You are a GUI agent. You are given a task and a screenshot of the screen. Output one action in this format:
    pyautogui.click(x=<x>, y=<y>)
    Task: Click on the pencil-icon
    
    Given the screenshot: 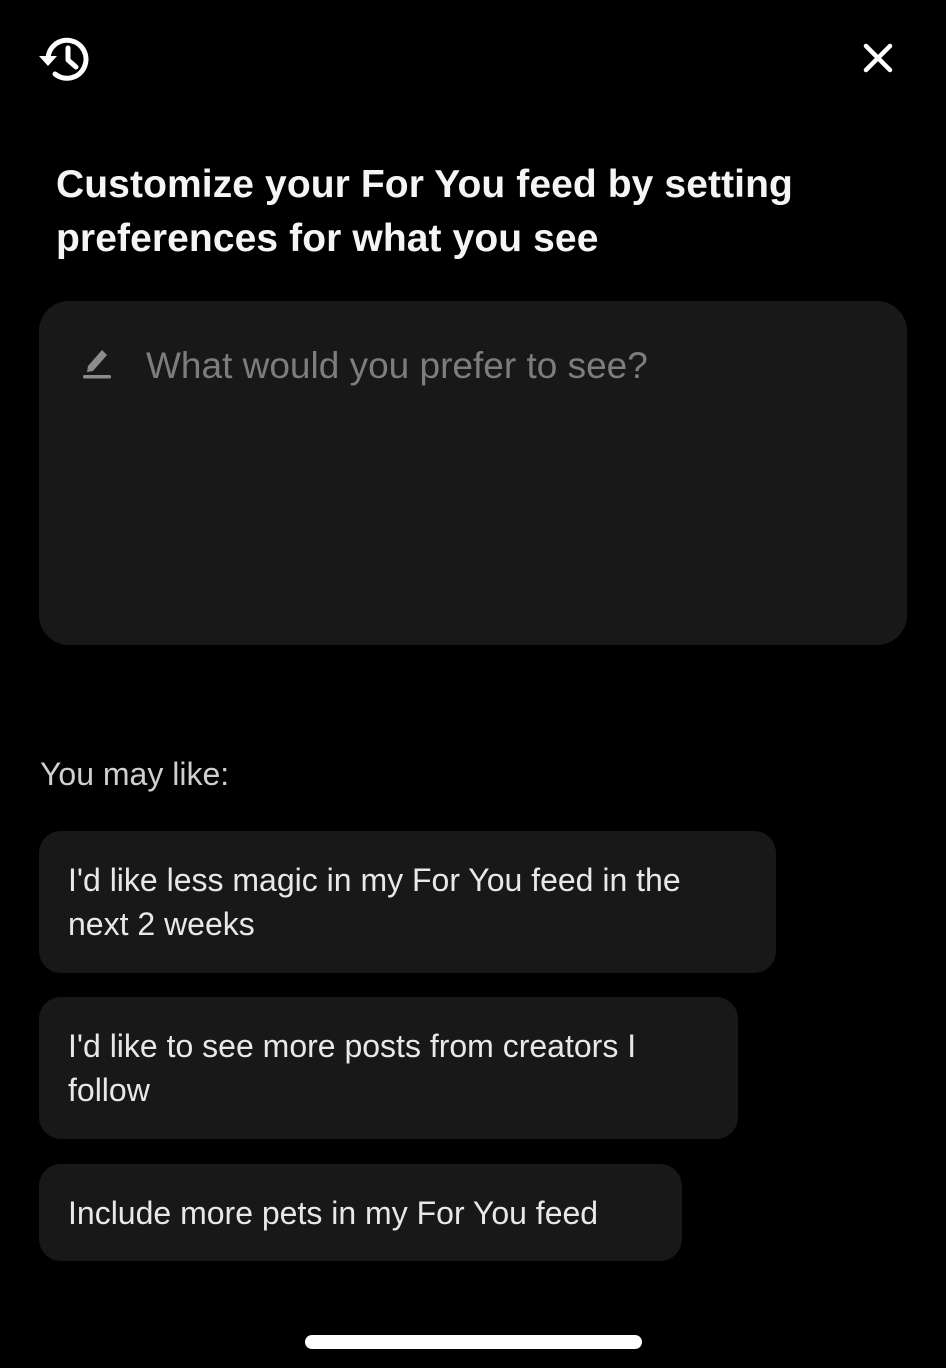 What is the action you would take?
    pyautogui.click(x=97, y=364)
    